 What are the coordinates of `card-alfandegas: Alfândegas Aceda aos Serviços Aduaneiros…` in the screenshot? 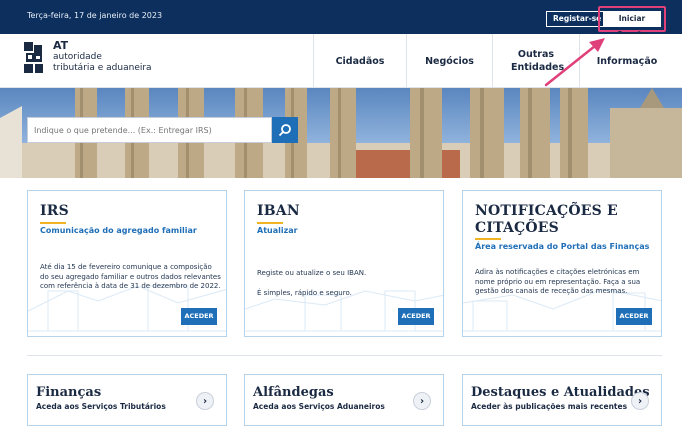 It's located at (344, 400).